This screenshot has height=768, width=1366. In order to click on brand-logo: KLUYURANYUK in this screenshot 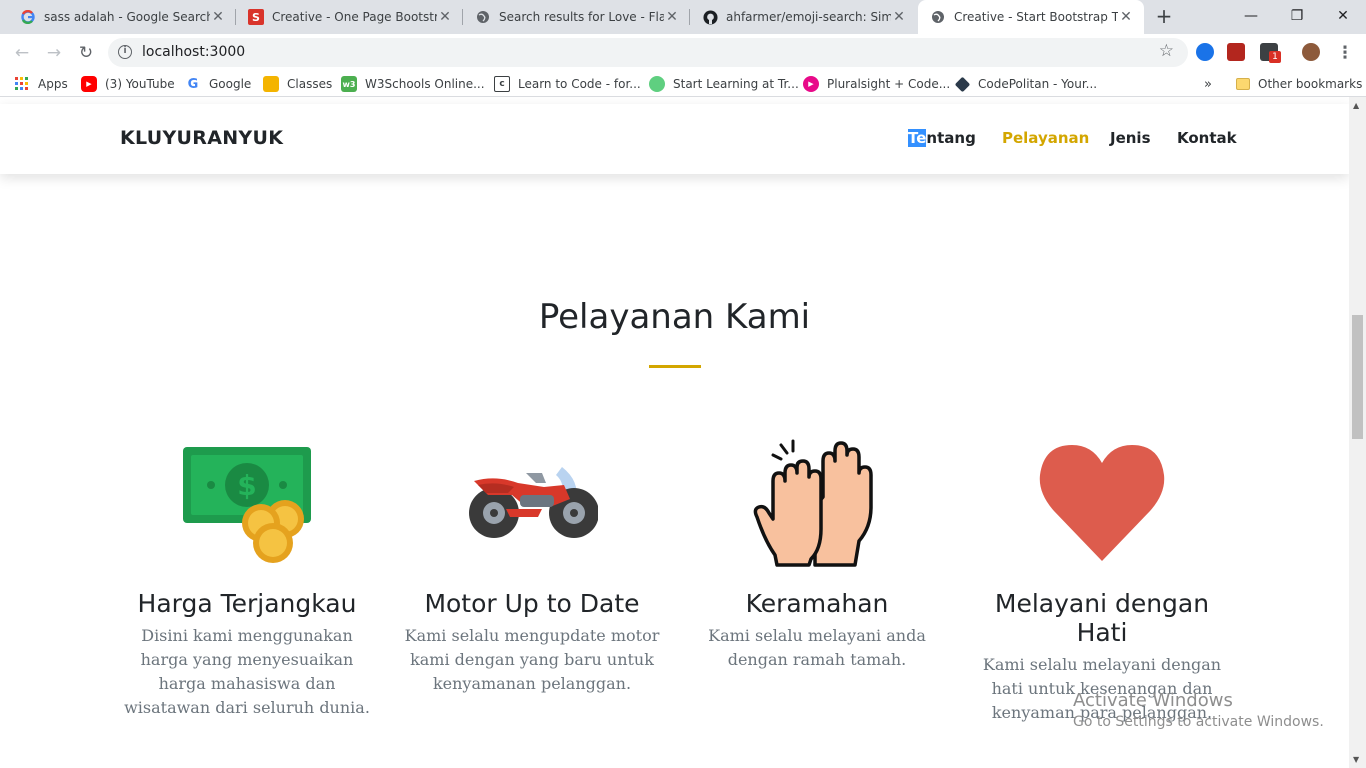, I will do `click(201, 138)`.